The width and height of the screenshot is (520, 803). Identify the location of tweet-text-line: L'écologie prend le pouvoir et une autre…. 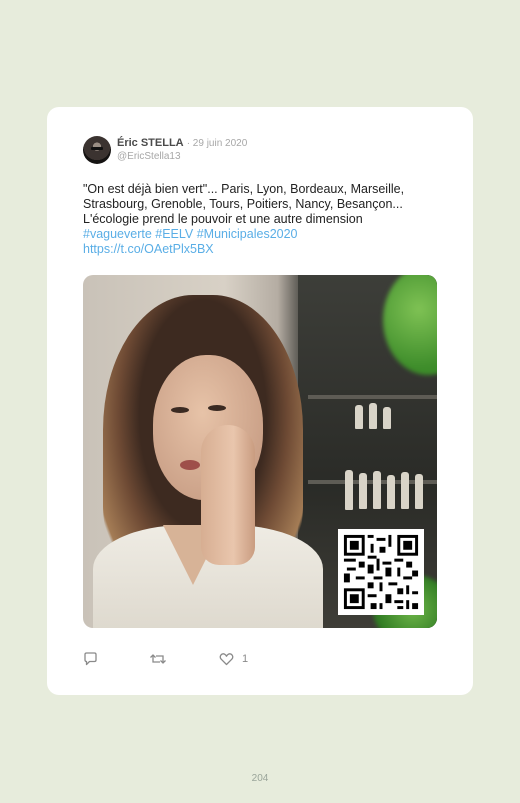
(223, 219).